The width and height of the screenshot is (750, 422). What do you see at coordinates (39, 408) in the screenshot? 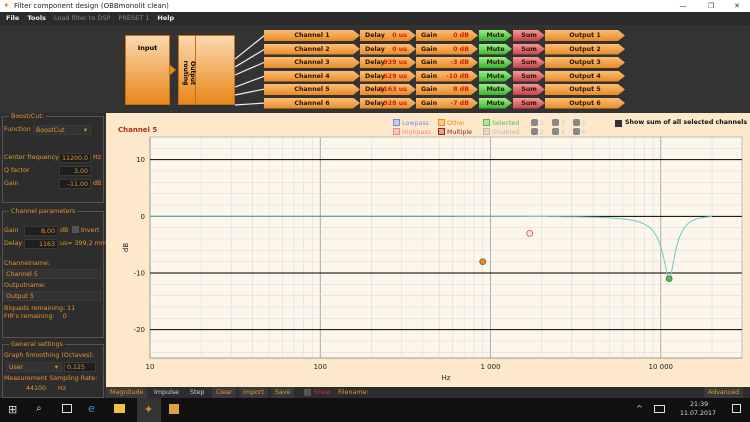
I see `search-icon: ⌕` at bounding box center [39, 408].